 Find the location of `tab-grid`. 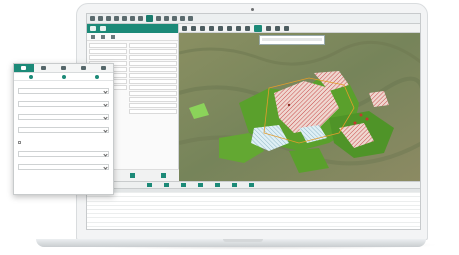

tab-grid is located at coordinates (103, 68).